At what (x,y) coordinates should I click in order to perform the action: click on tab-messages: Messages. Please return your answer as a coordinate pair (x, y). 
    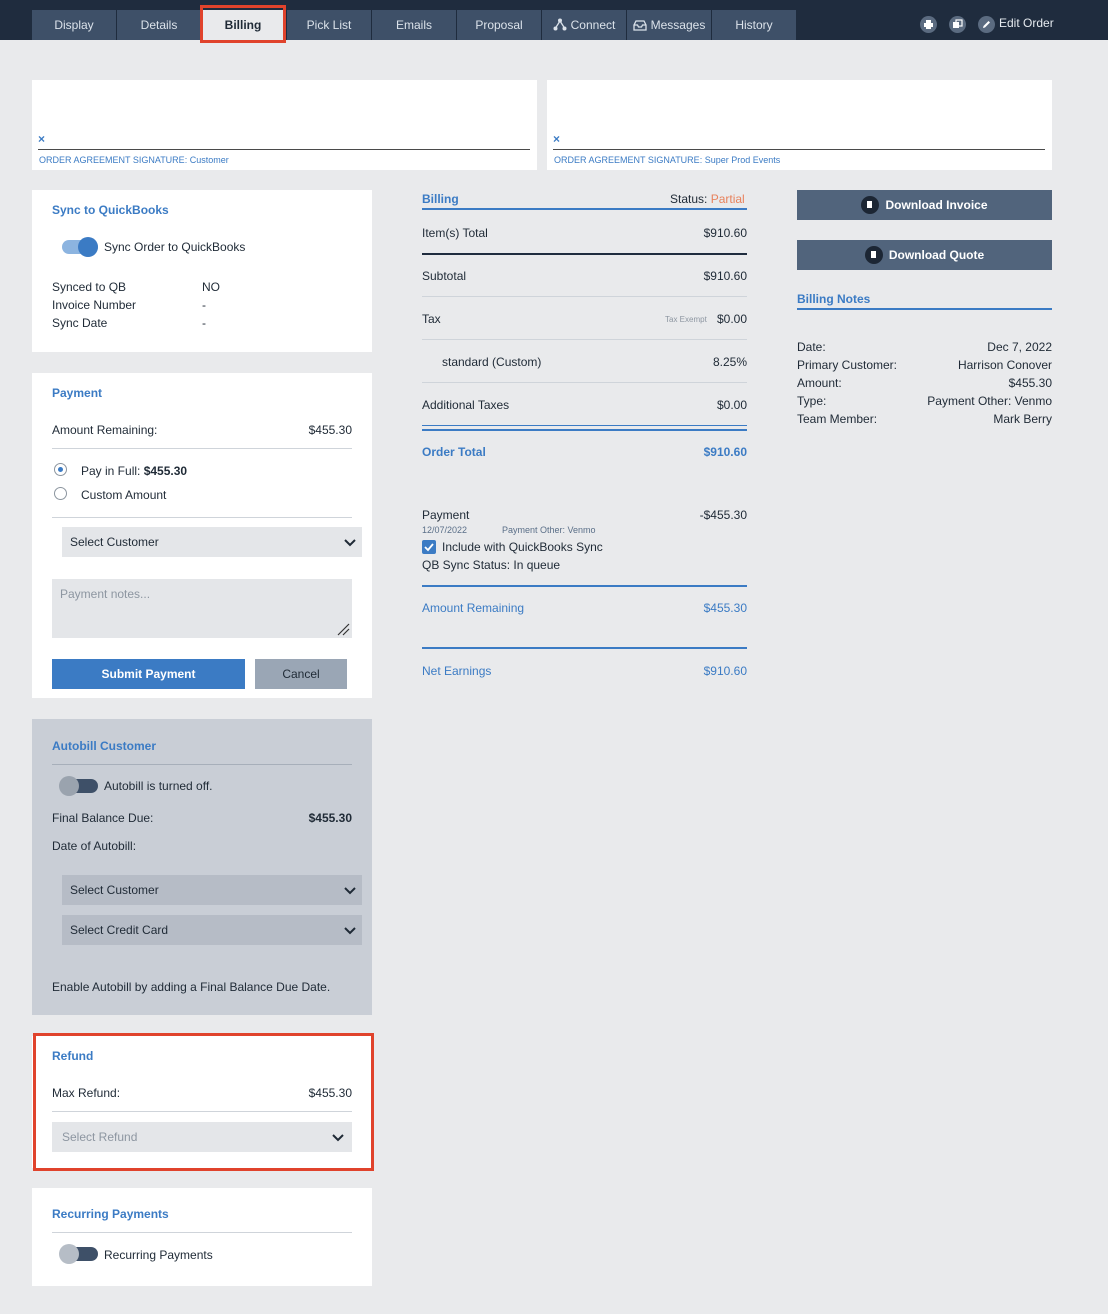
    Looking at the image, I should click on (669, 25).